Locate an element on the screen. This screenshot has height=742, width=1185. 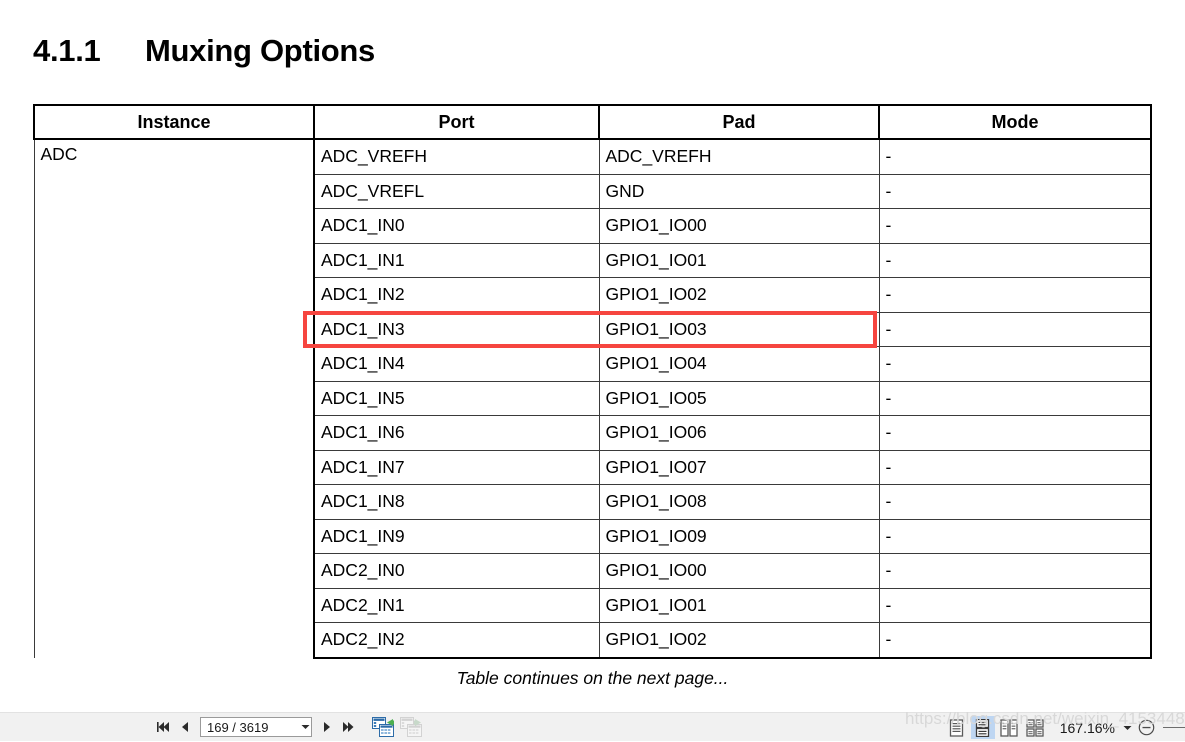
cell-port: ADC1_IN4 is located at coordinates (456, 364).